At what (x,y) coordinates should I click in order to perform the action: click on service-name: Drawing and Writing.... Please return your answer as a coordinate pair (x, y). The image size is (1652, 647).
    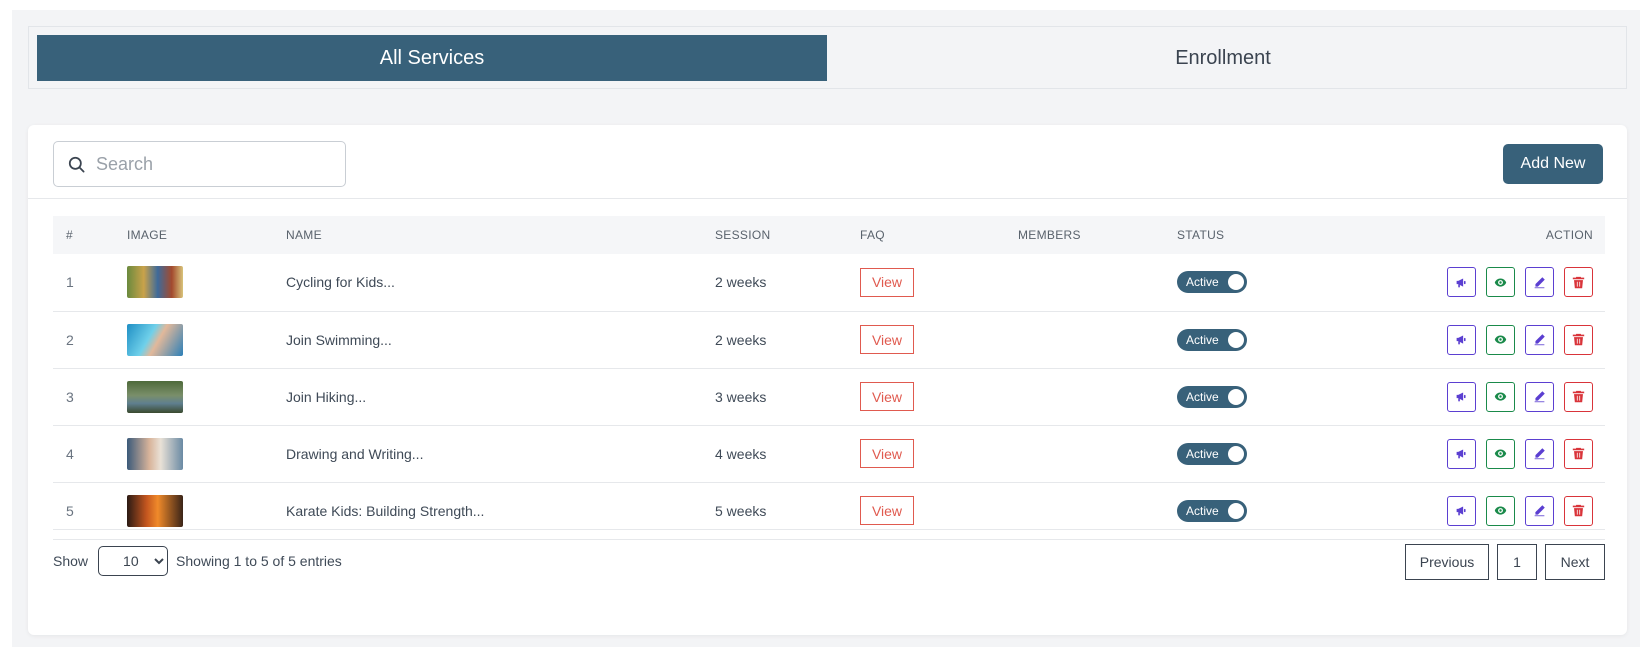
    Looking at the image, I should click on (355, 453).